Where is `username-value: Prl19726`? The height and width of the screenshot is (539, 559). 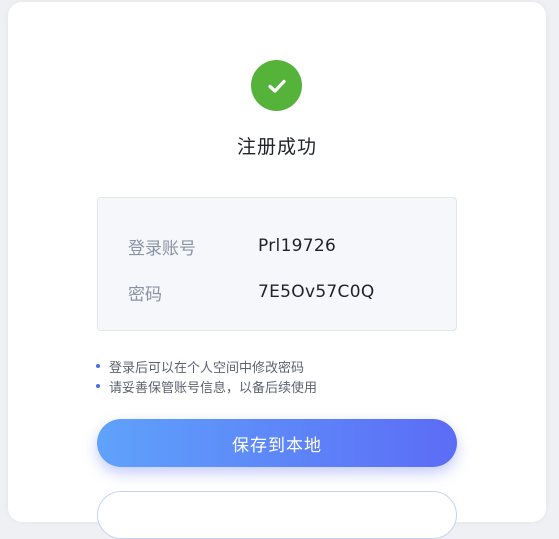
username-value: Prl19726 is located at coordinates (297, 246).